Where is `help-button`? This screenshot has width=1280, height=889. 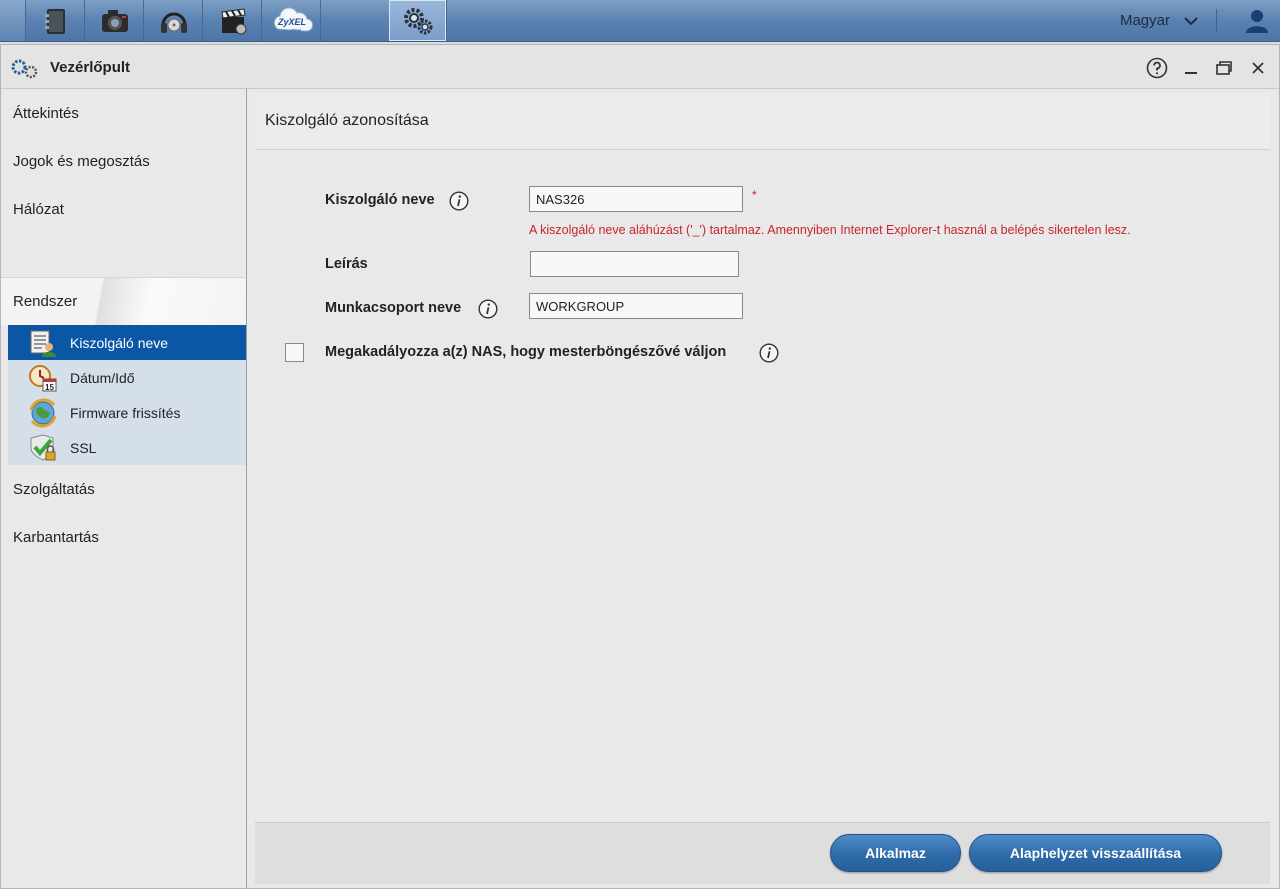 help-button is located at coordinates (1157, 68).